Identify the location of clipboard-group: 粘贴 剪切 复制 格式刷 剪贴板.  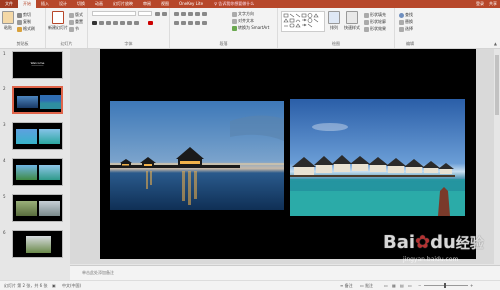
(23, 28).